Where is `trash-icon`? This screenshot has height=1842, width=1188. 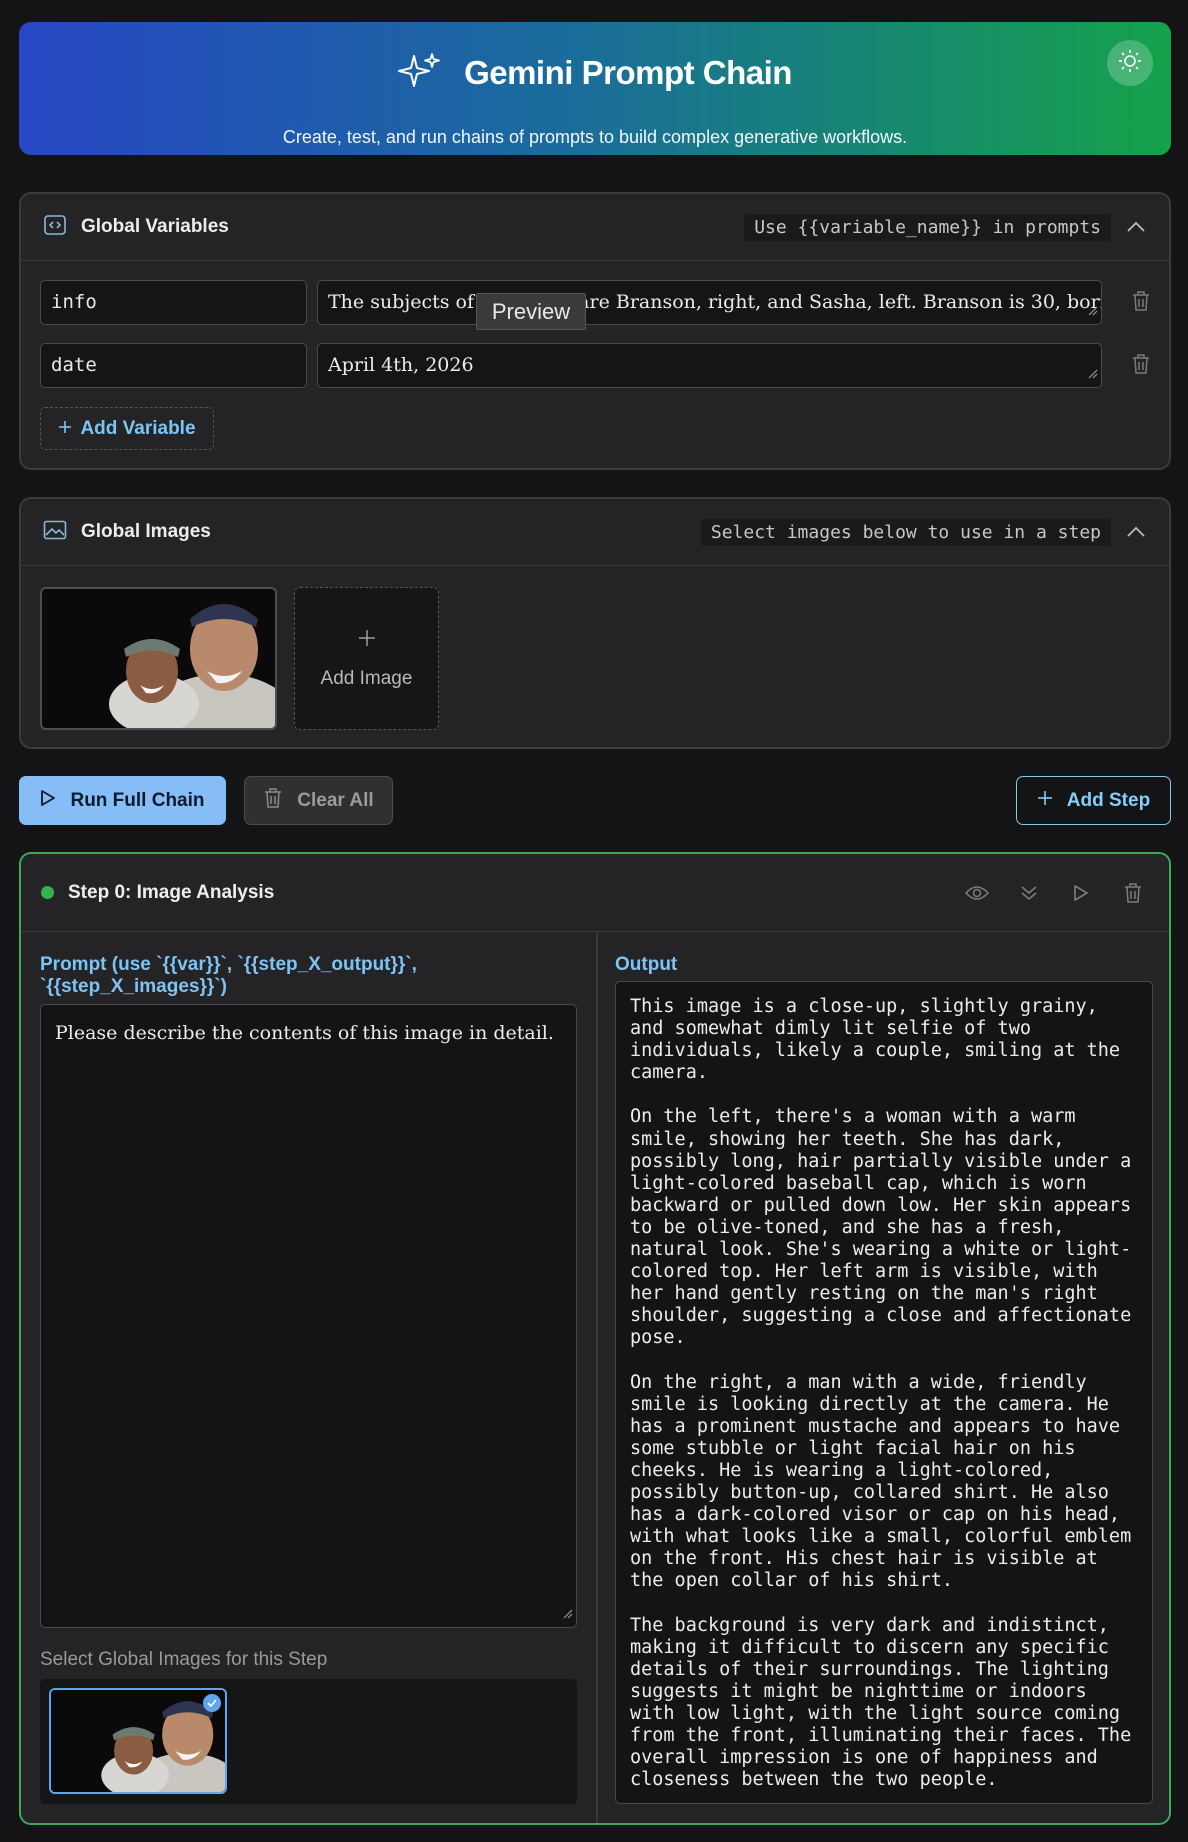
trash-icon is located at coordinates (273, 801).